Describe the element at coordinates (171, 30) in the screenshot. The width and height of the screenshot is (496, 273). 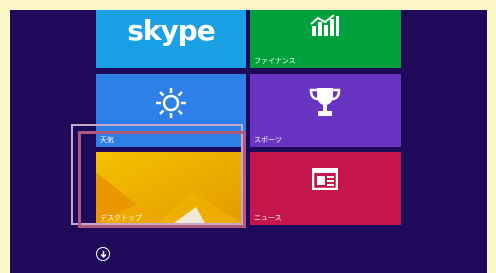
I see `skype-logo: skype` at that location.